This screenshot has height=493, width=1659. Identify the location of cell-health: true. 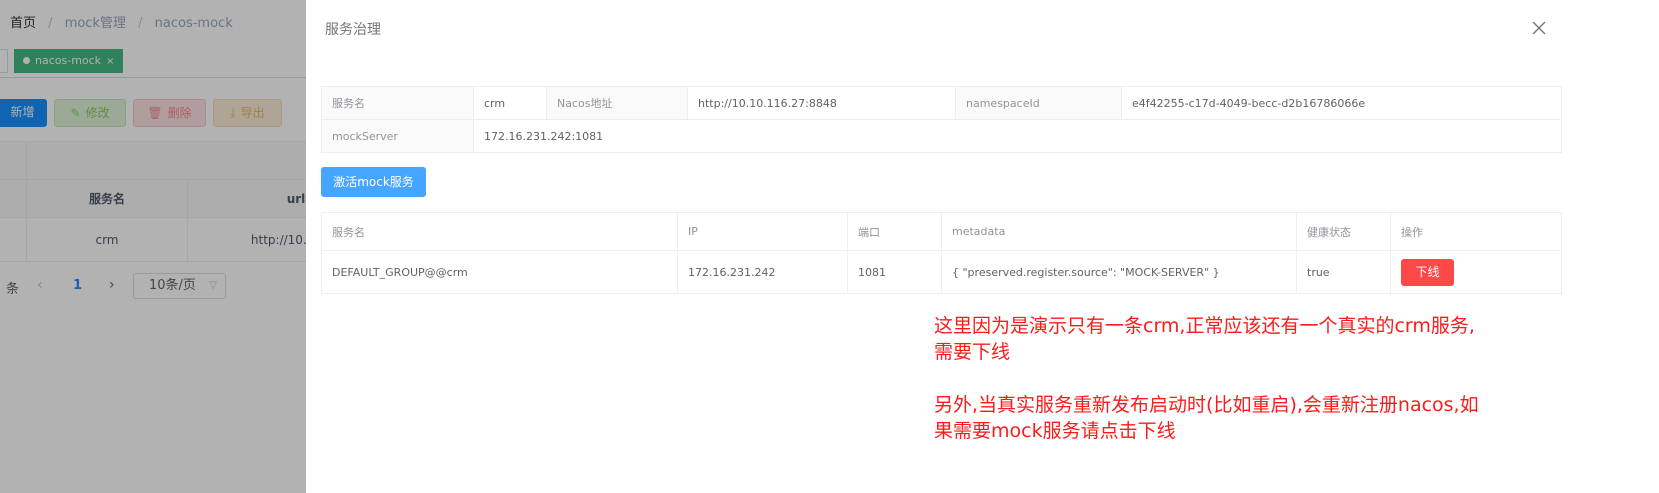
(1343, 272).